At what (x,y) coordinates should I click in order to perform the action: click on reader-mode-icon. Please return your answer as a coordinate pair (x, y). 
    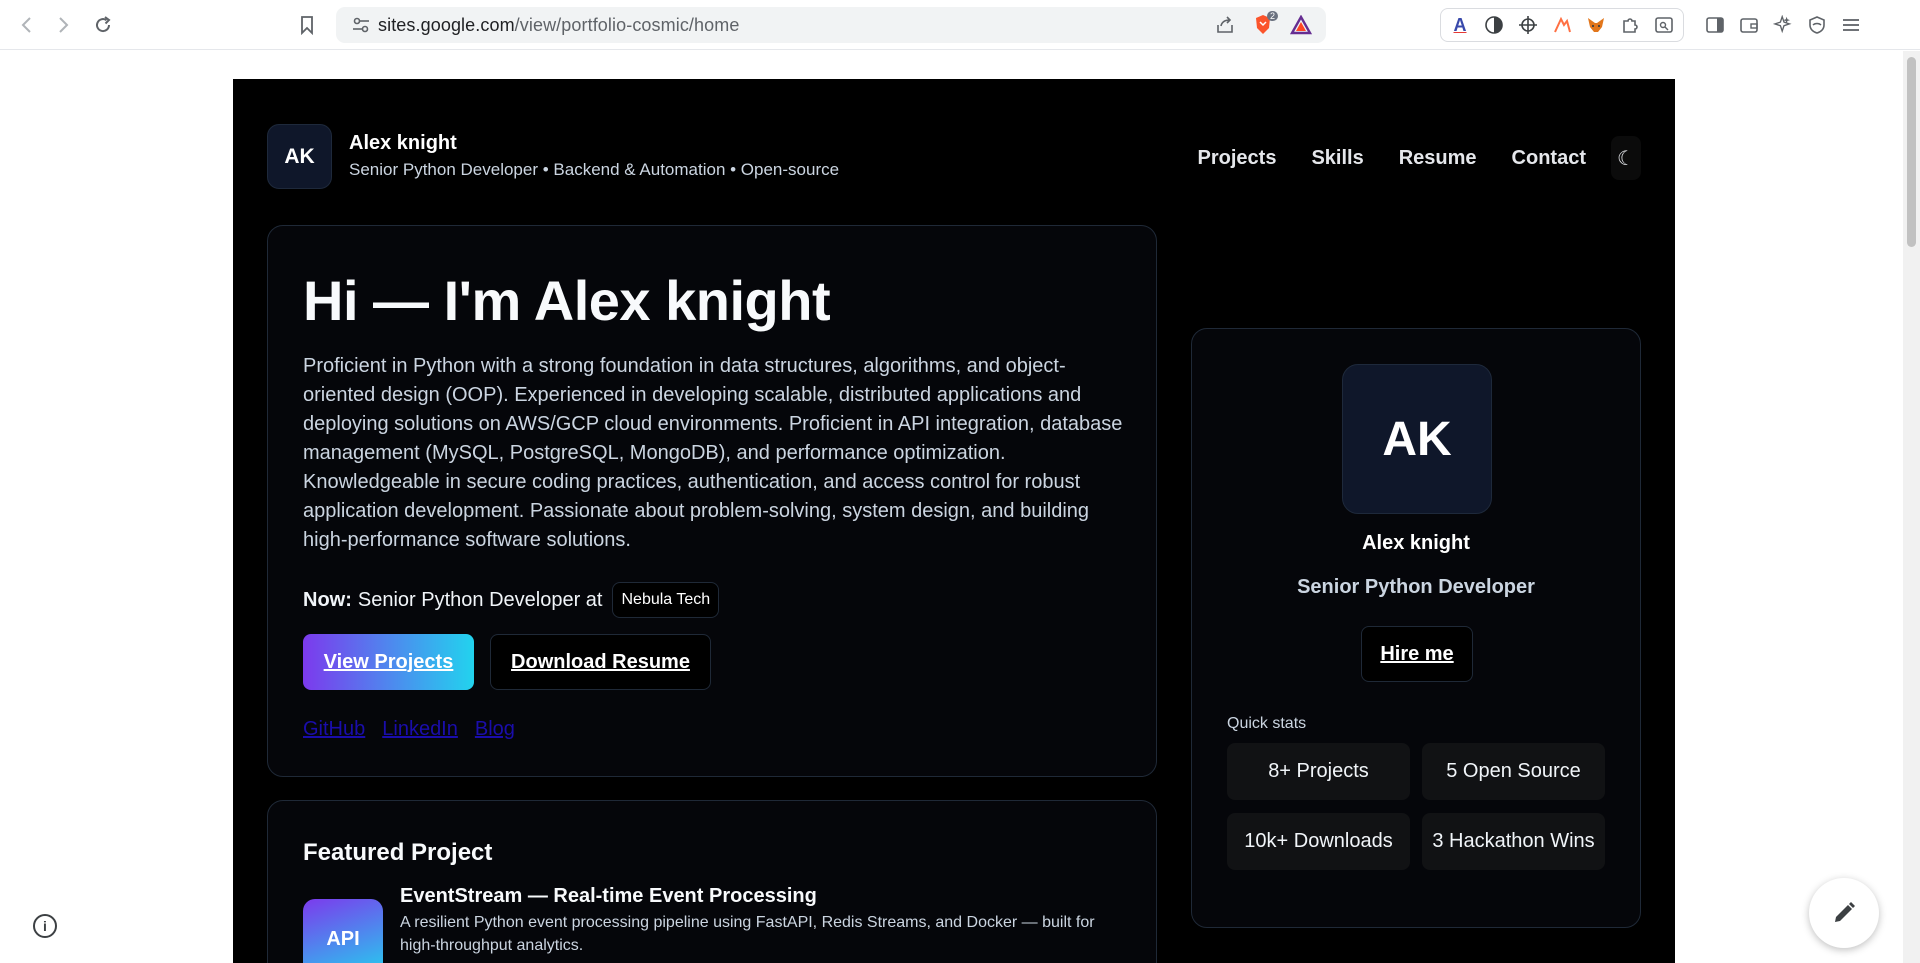
    Looking at the image, I should click on (1664, 25).